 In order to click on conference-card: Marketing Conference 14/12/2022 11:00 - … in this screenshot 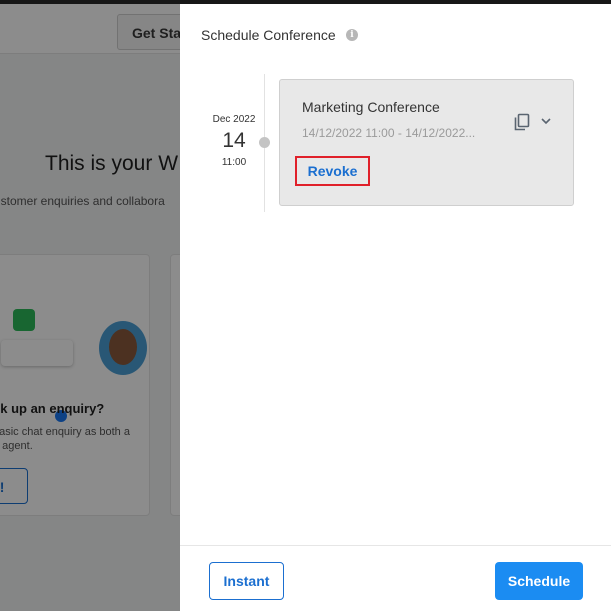, I will do `click(426, 142)`.